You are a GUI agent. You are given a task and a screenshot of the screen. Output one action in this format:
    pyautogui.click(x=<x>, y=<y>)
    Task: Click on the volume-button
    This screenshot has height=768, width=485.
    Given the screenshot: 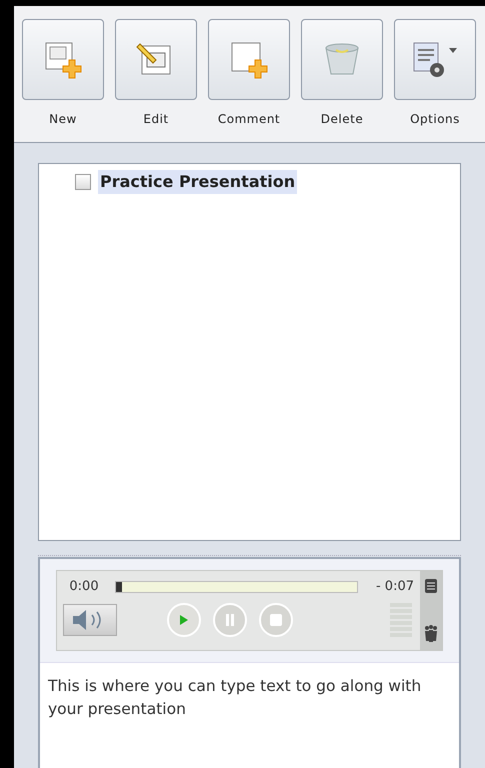 What is the action you would take?
    pyautogui.click(x=90, y=620)
    